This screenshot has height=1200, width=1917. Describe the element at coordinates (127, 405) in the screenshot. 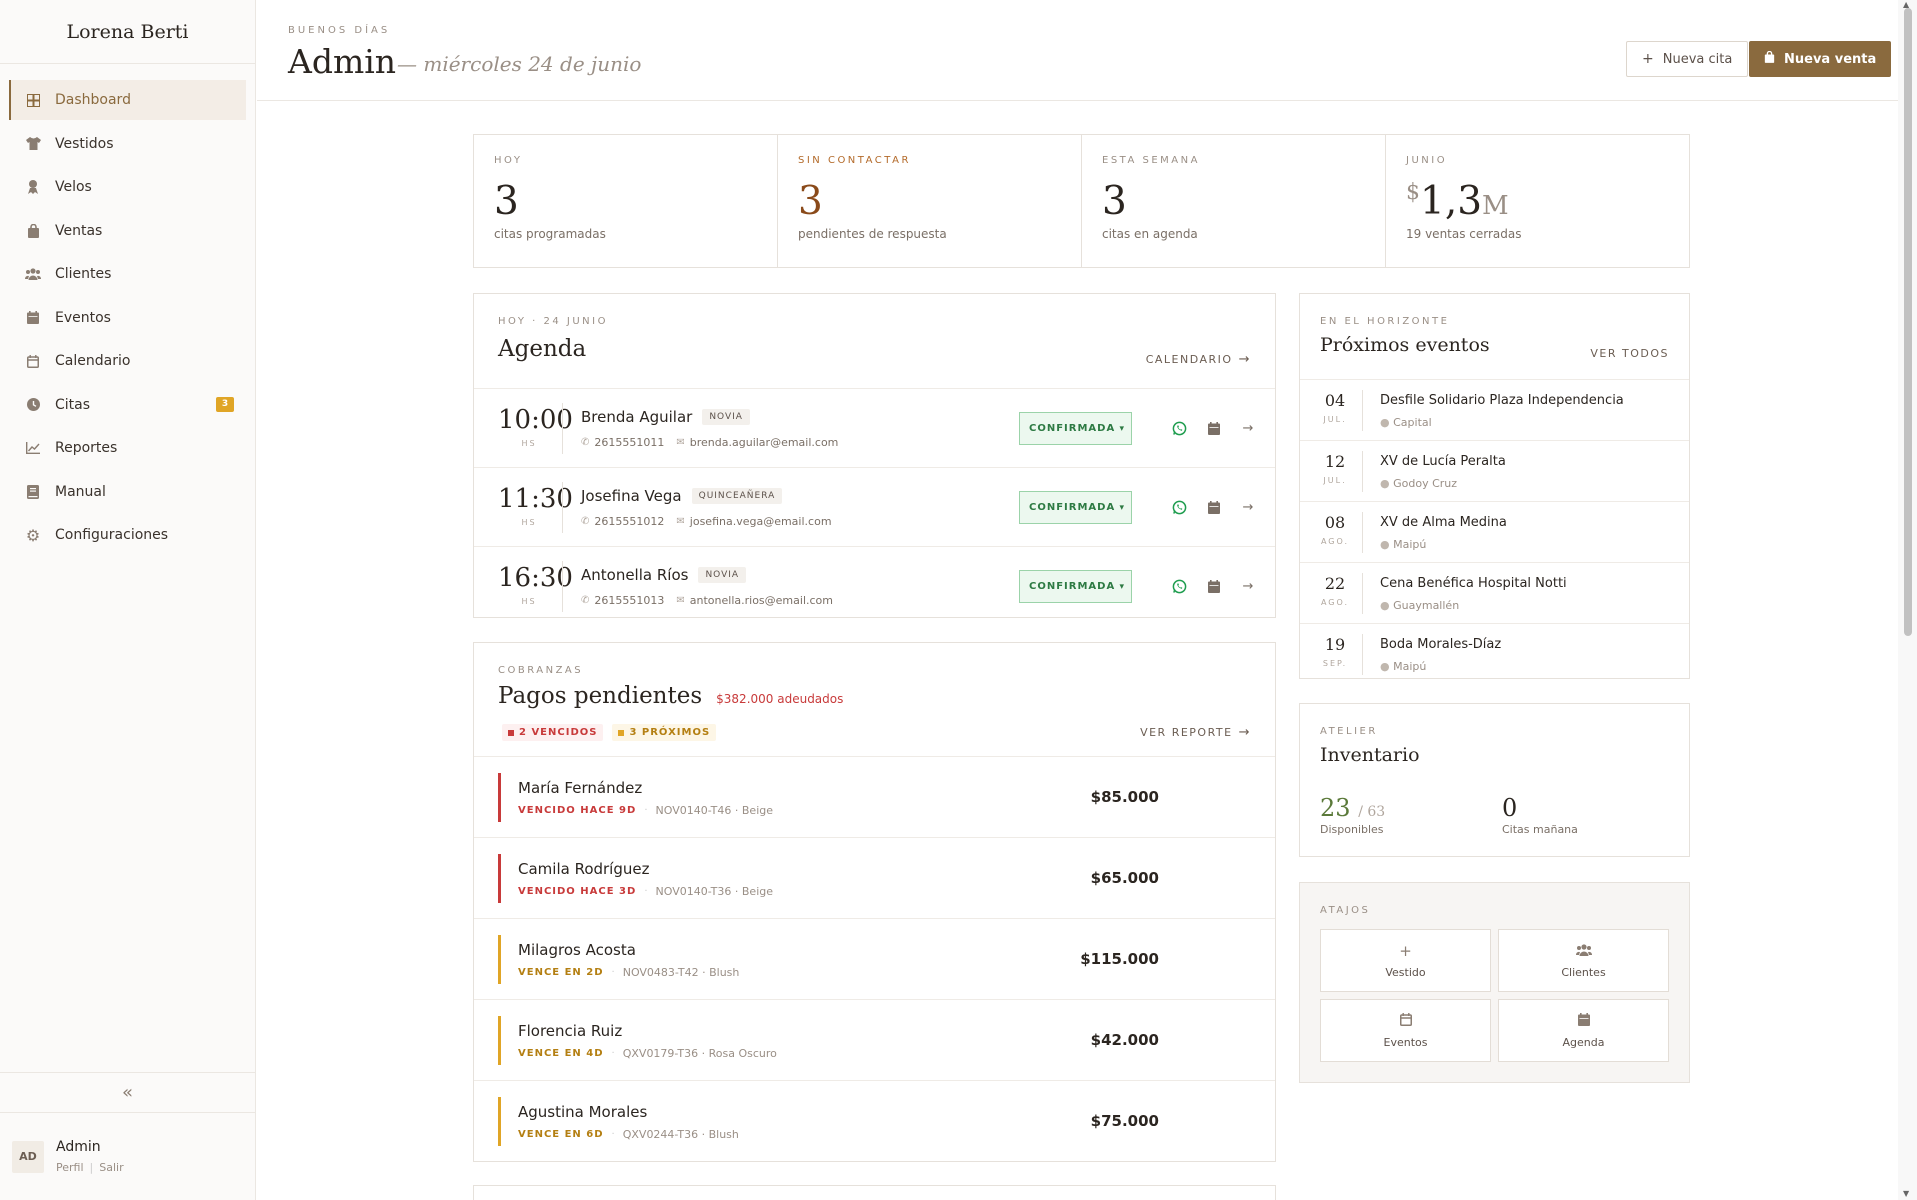

I see `sidebar-item-citas: Citas 3` at that location.